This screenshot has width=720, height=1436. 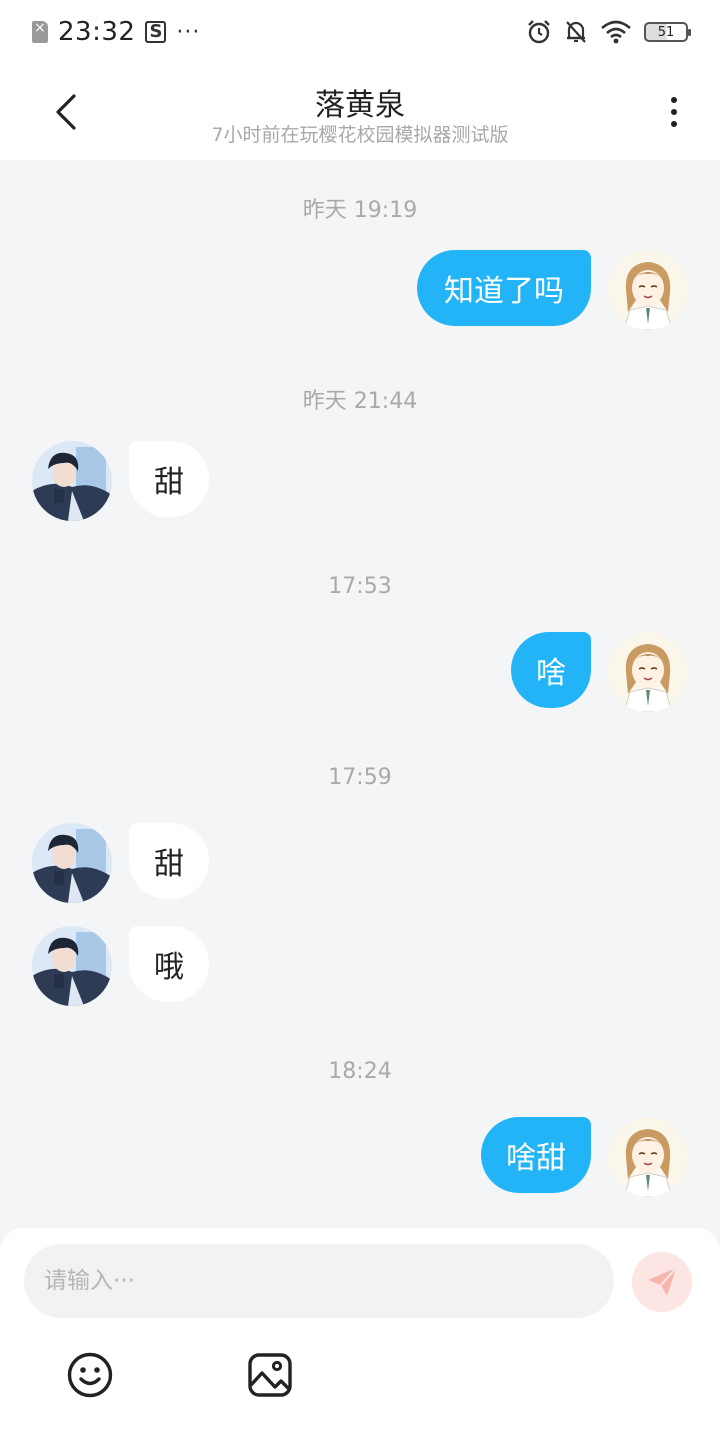 I want to click on incoming-message-bubble: 哦, so click(x=169, y=964).